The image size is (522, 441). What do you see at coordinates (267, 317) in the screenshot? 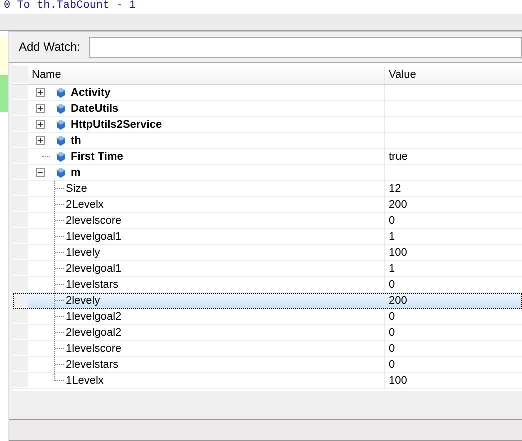
I see `watch-row: 1levelgoal2 0` at bounding box center [267, 317].